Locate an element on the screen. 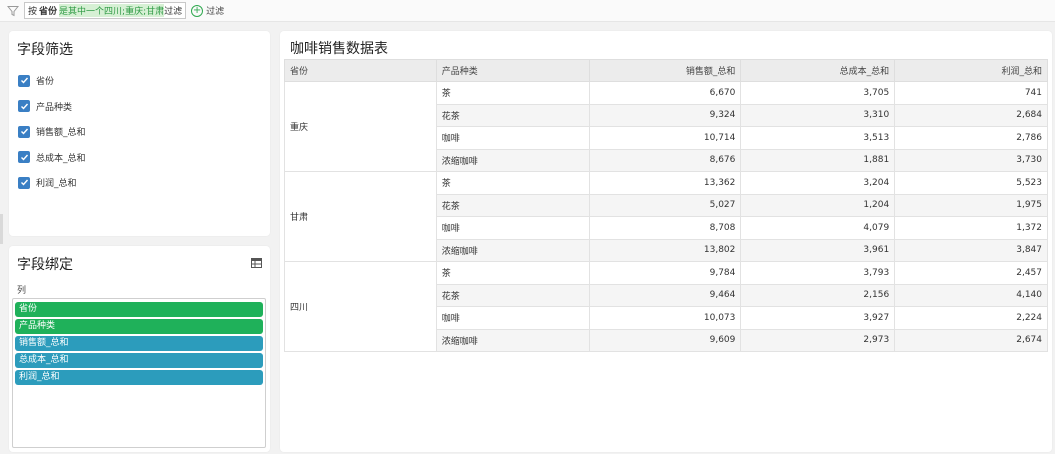  table-row: 甘肃茶 13,362 3,204 5,523 is located at coordinates (666, 216).